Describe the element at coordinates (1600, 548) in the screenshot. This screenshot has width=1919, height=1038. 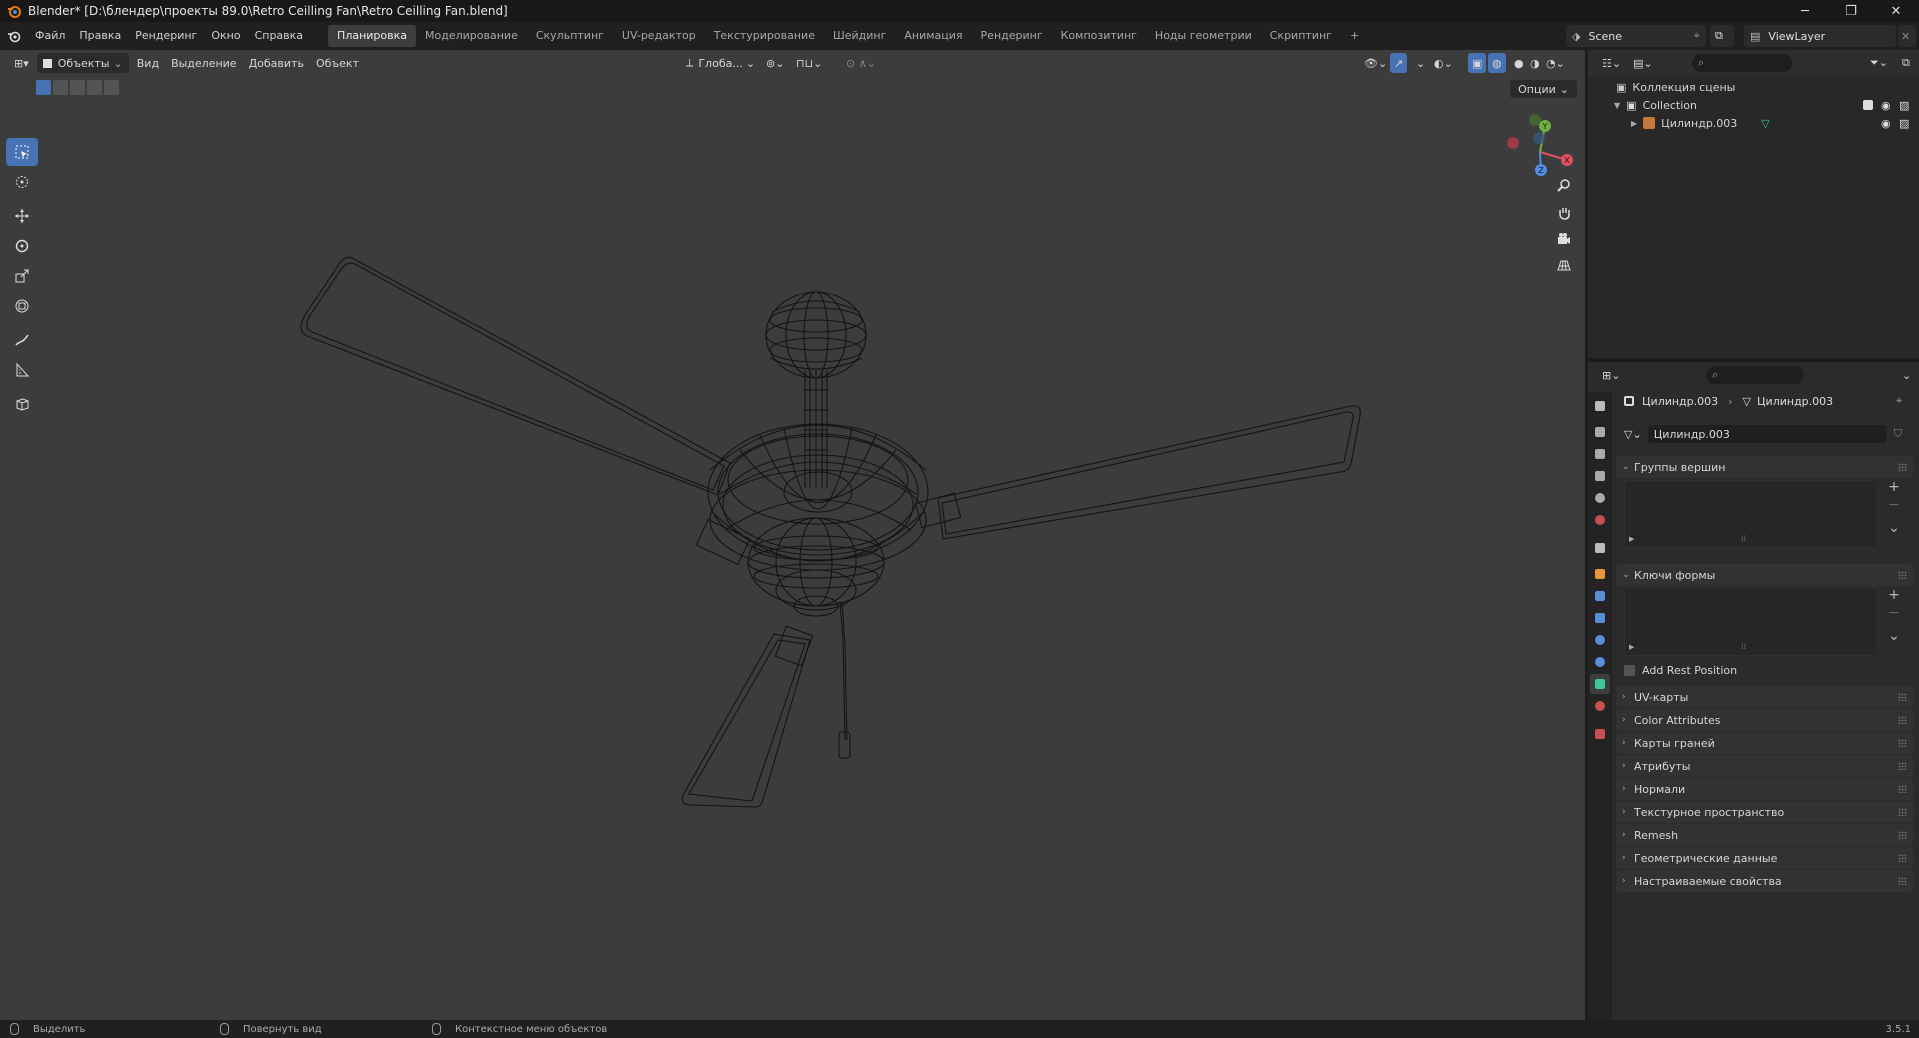
I see `collection-tab-icon` at that location.